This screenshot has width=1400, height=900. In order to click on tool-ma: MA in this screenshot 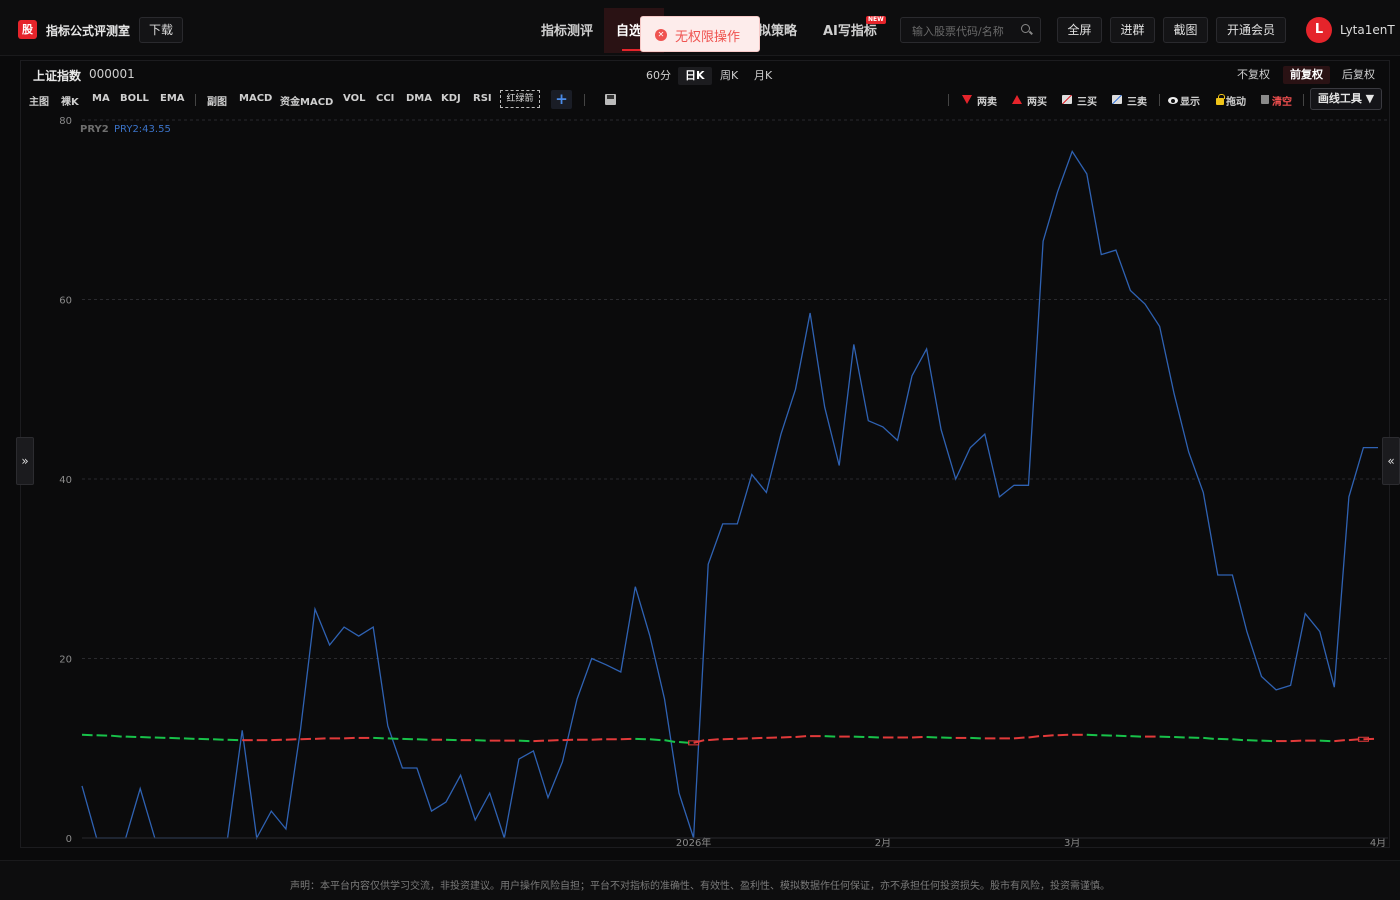, I will do `click(101, 98)`.